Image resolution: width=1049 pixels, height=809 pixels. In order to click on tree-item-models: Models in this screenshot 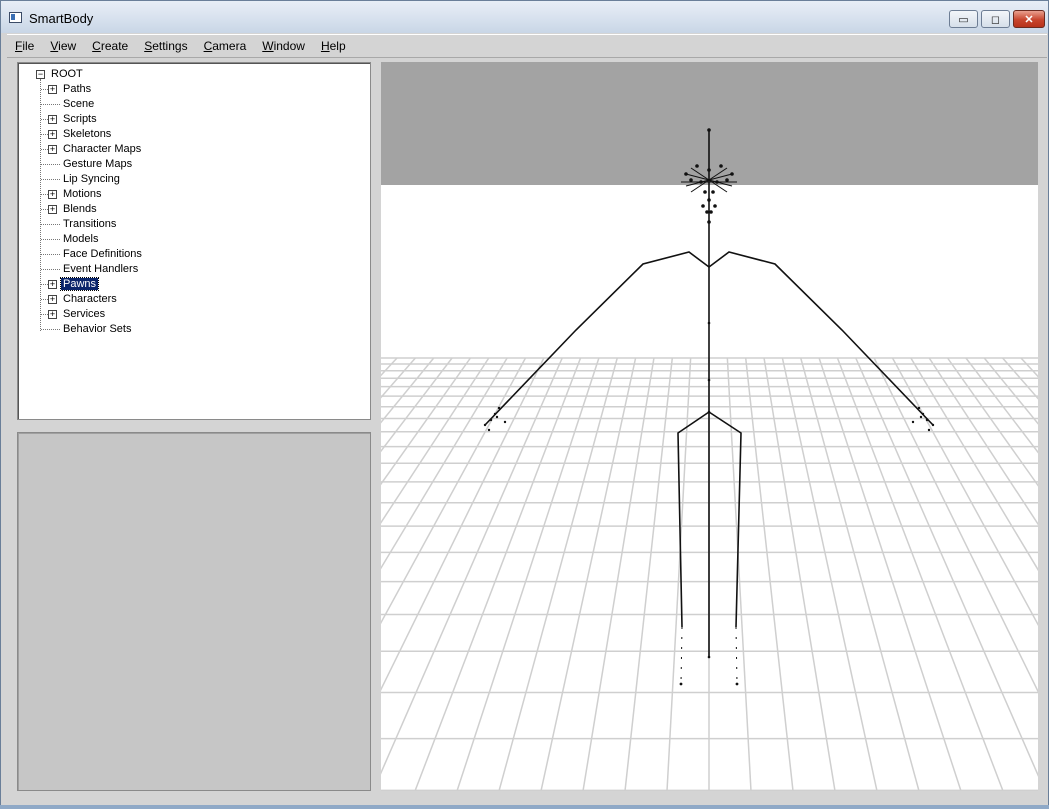, I will do `click(80, 239)`.